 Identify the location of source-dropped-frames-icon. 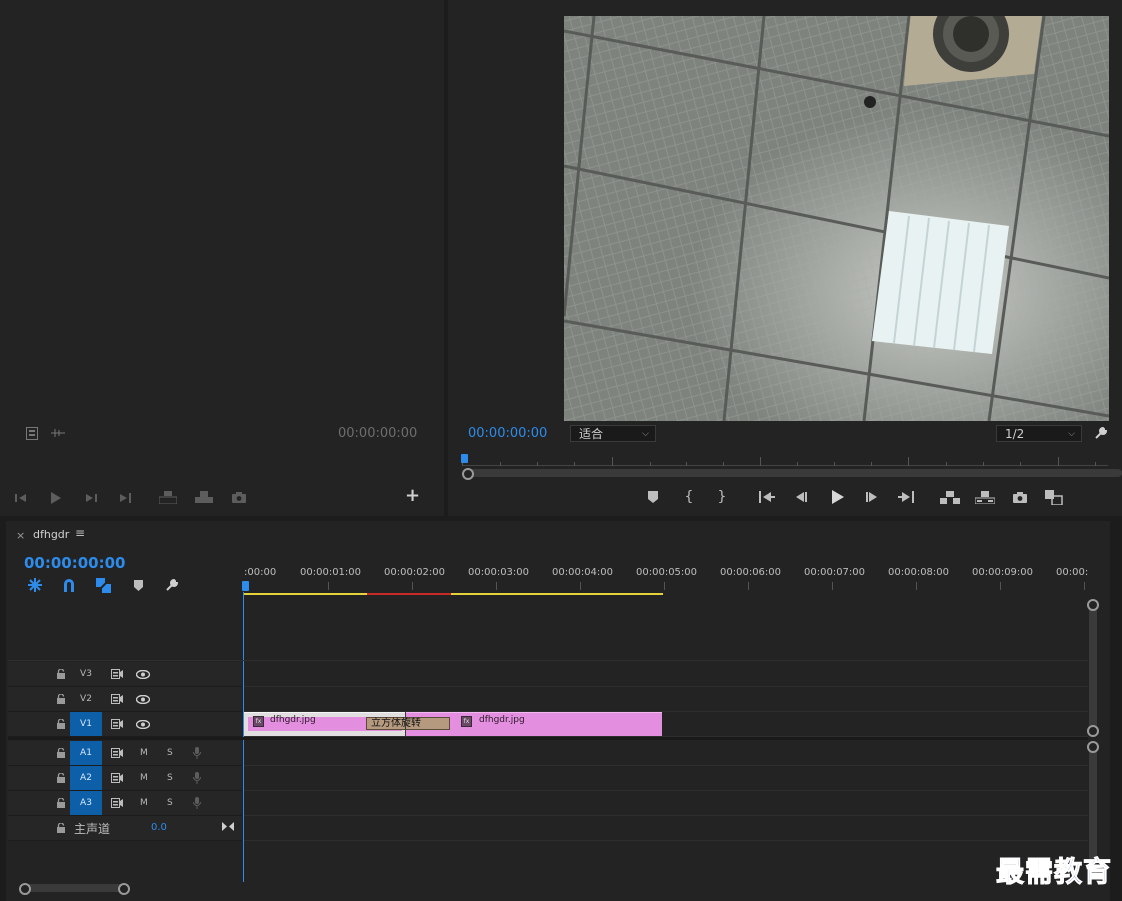
(58, 433).